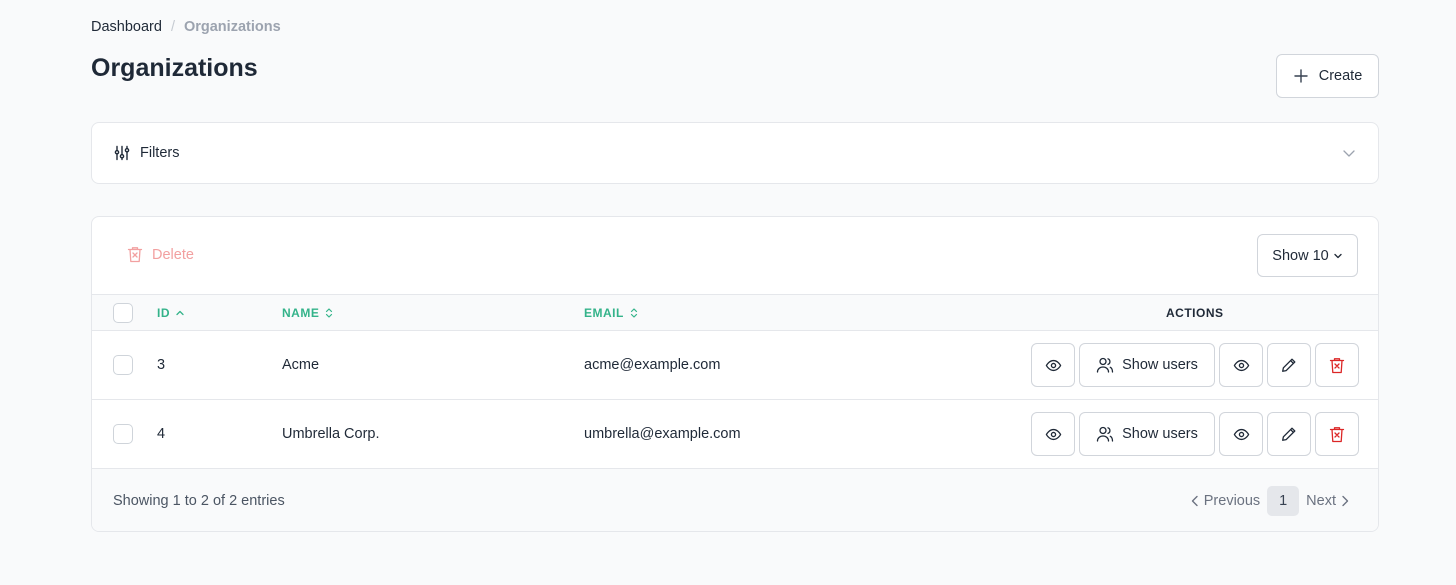 This screenshot has width=1456, height=585. I want to click on filters-toggle: Filters, so click(735, 153).